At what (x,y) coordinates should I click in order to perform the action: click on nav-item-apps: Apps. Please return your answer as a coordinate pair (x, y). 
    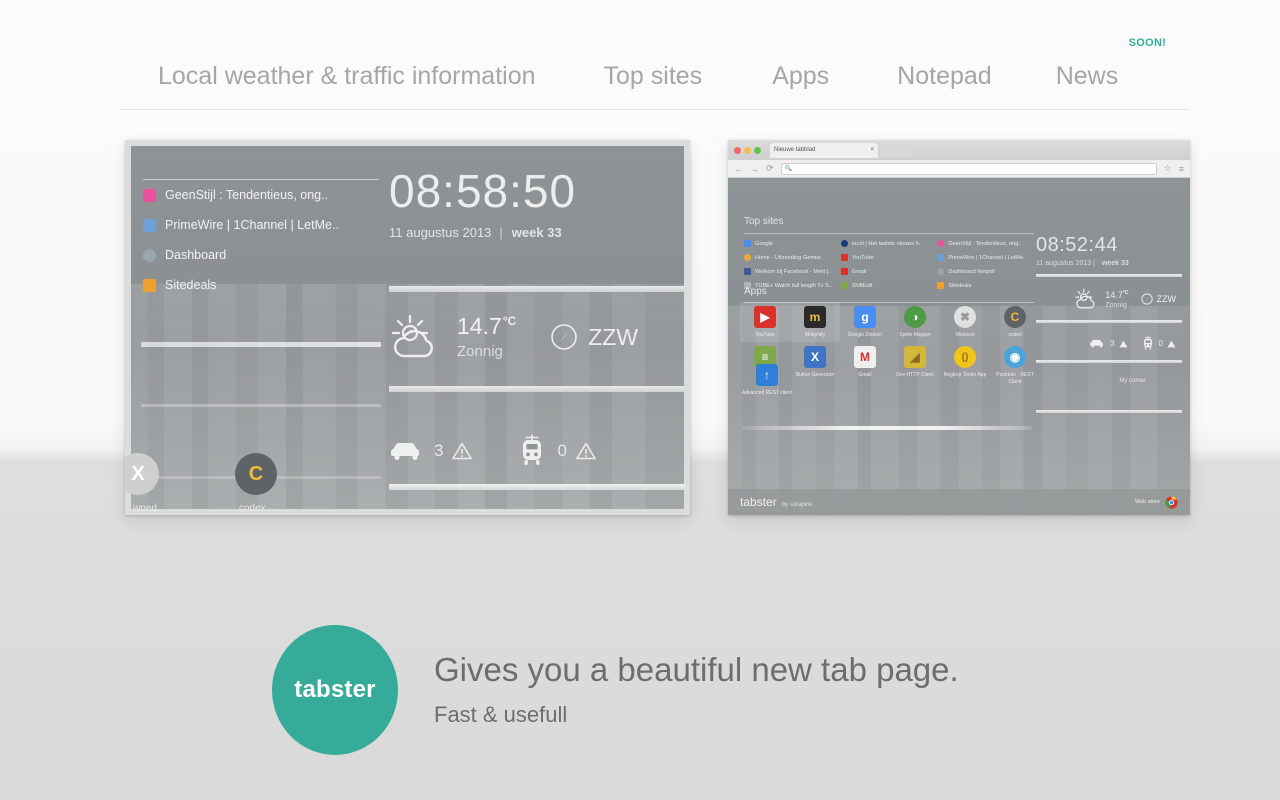
    Looking at the image, I should click on (800, 68).